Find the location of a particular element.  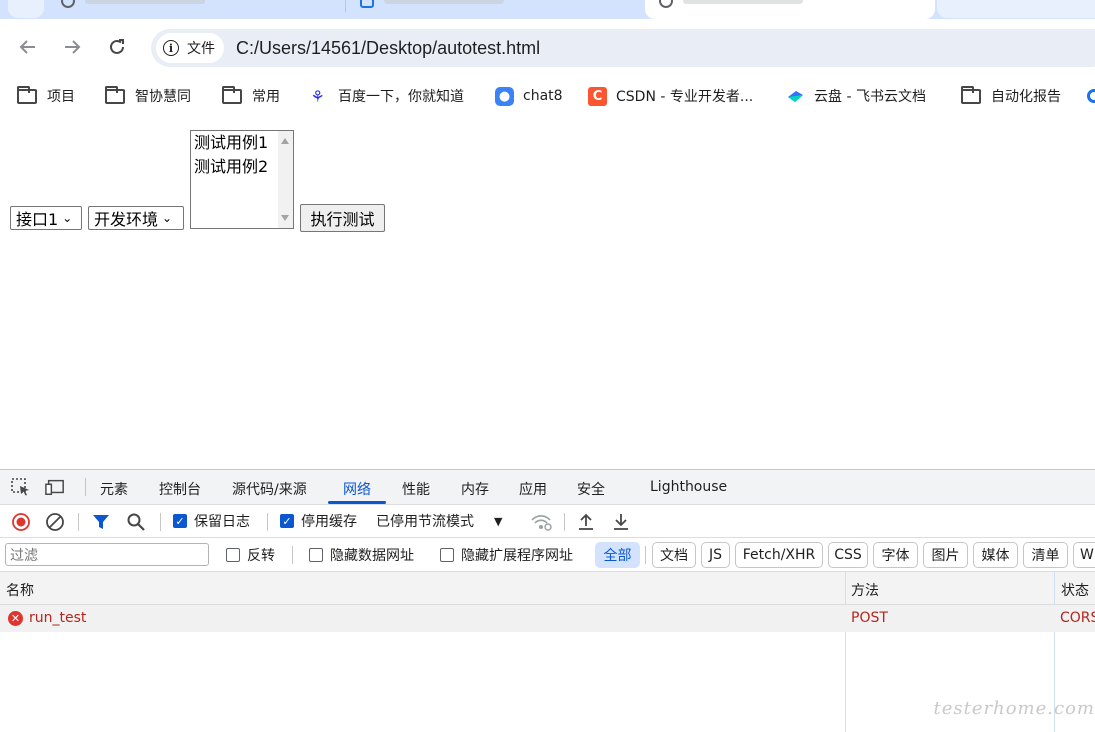

invert-label: 反转 is located at coordinates (261, 556).